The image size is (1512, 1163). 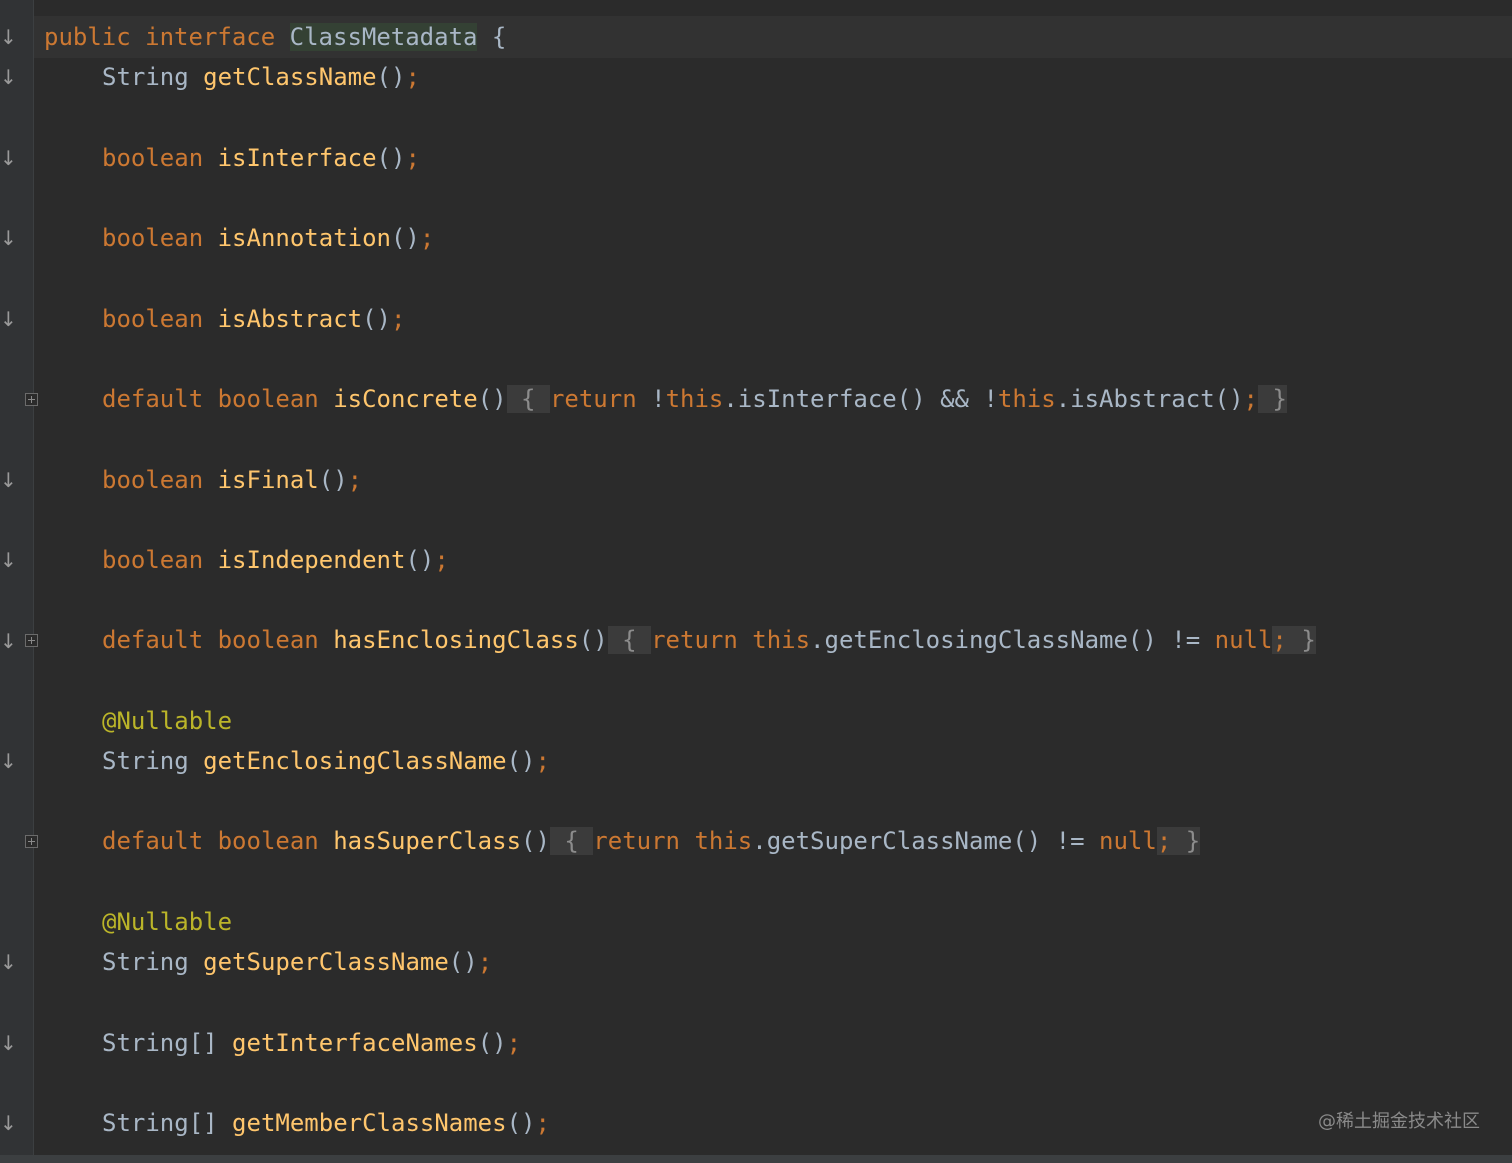 I want to click on method-name: isAbstract, so click(x=290, y=319).